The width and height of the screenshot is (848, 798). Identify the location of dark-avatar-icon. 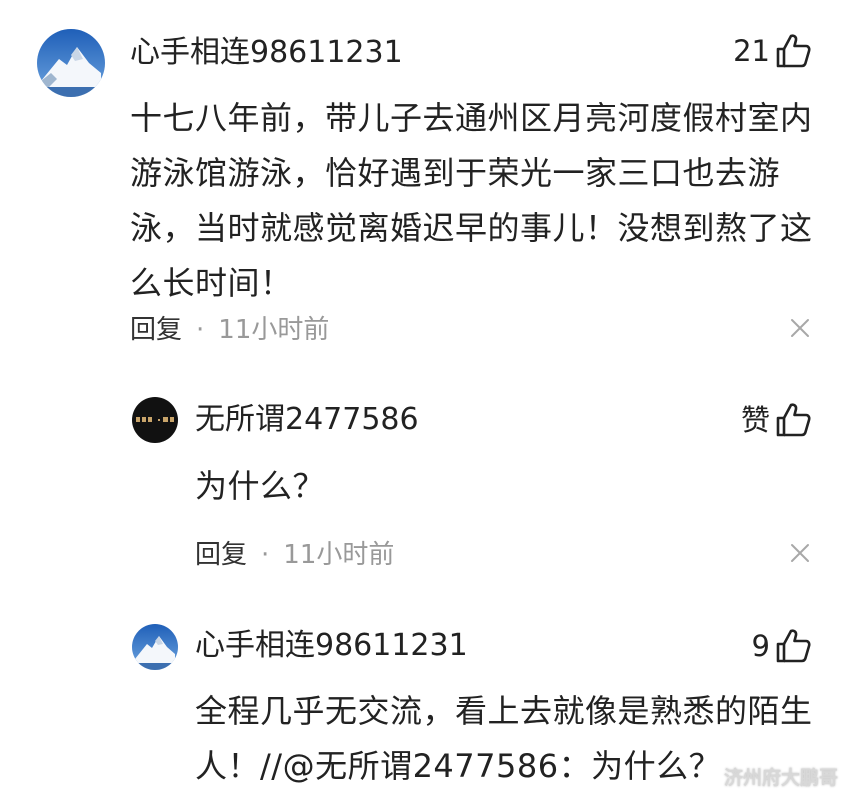
(155, 420).